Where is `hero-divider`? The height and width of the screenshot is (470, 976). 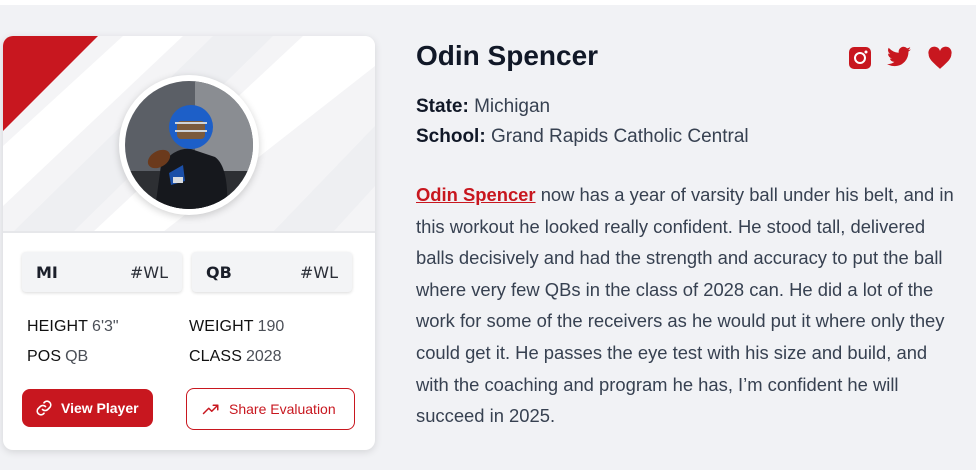 hero-divider is located at coordinates (189, 232).